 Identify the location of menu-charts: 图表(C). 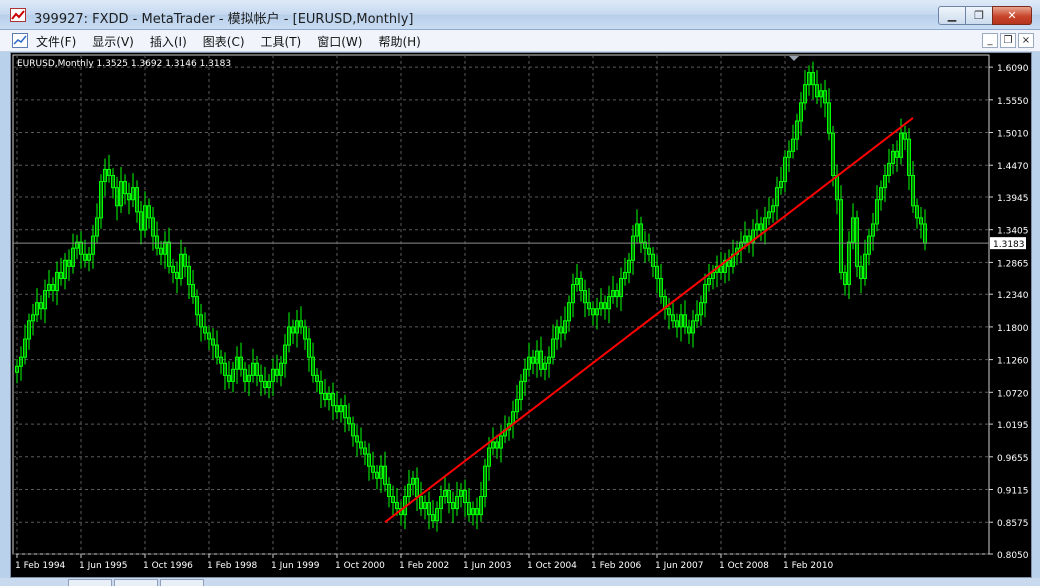
(224, 41).